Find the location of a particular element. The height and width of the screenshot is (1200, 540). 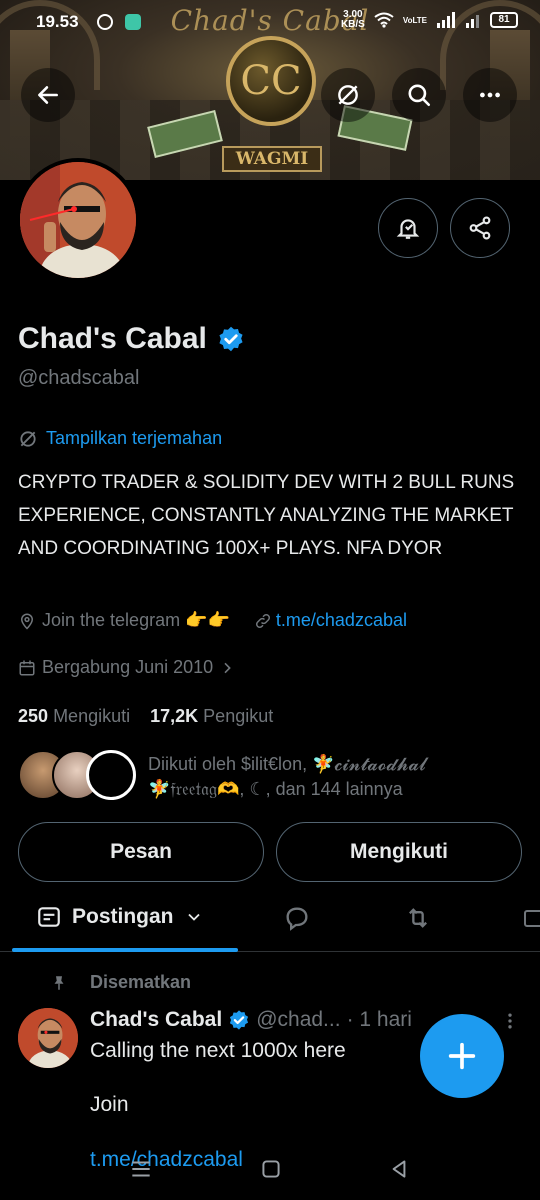

location-icon is located at coordinates (27, 621).